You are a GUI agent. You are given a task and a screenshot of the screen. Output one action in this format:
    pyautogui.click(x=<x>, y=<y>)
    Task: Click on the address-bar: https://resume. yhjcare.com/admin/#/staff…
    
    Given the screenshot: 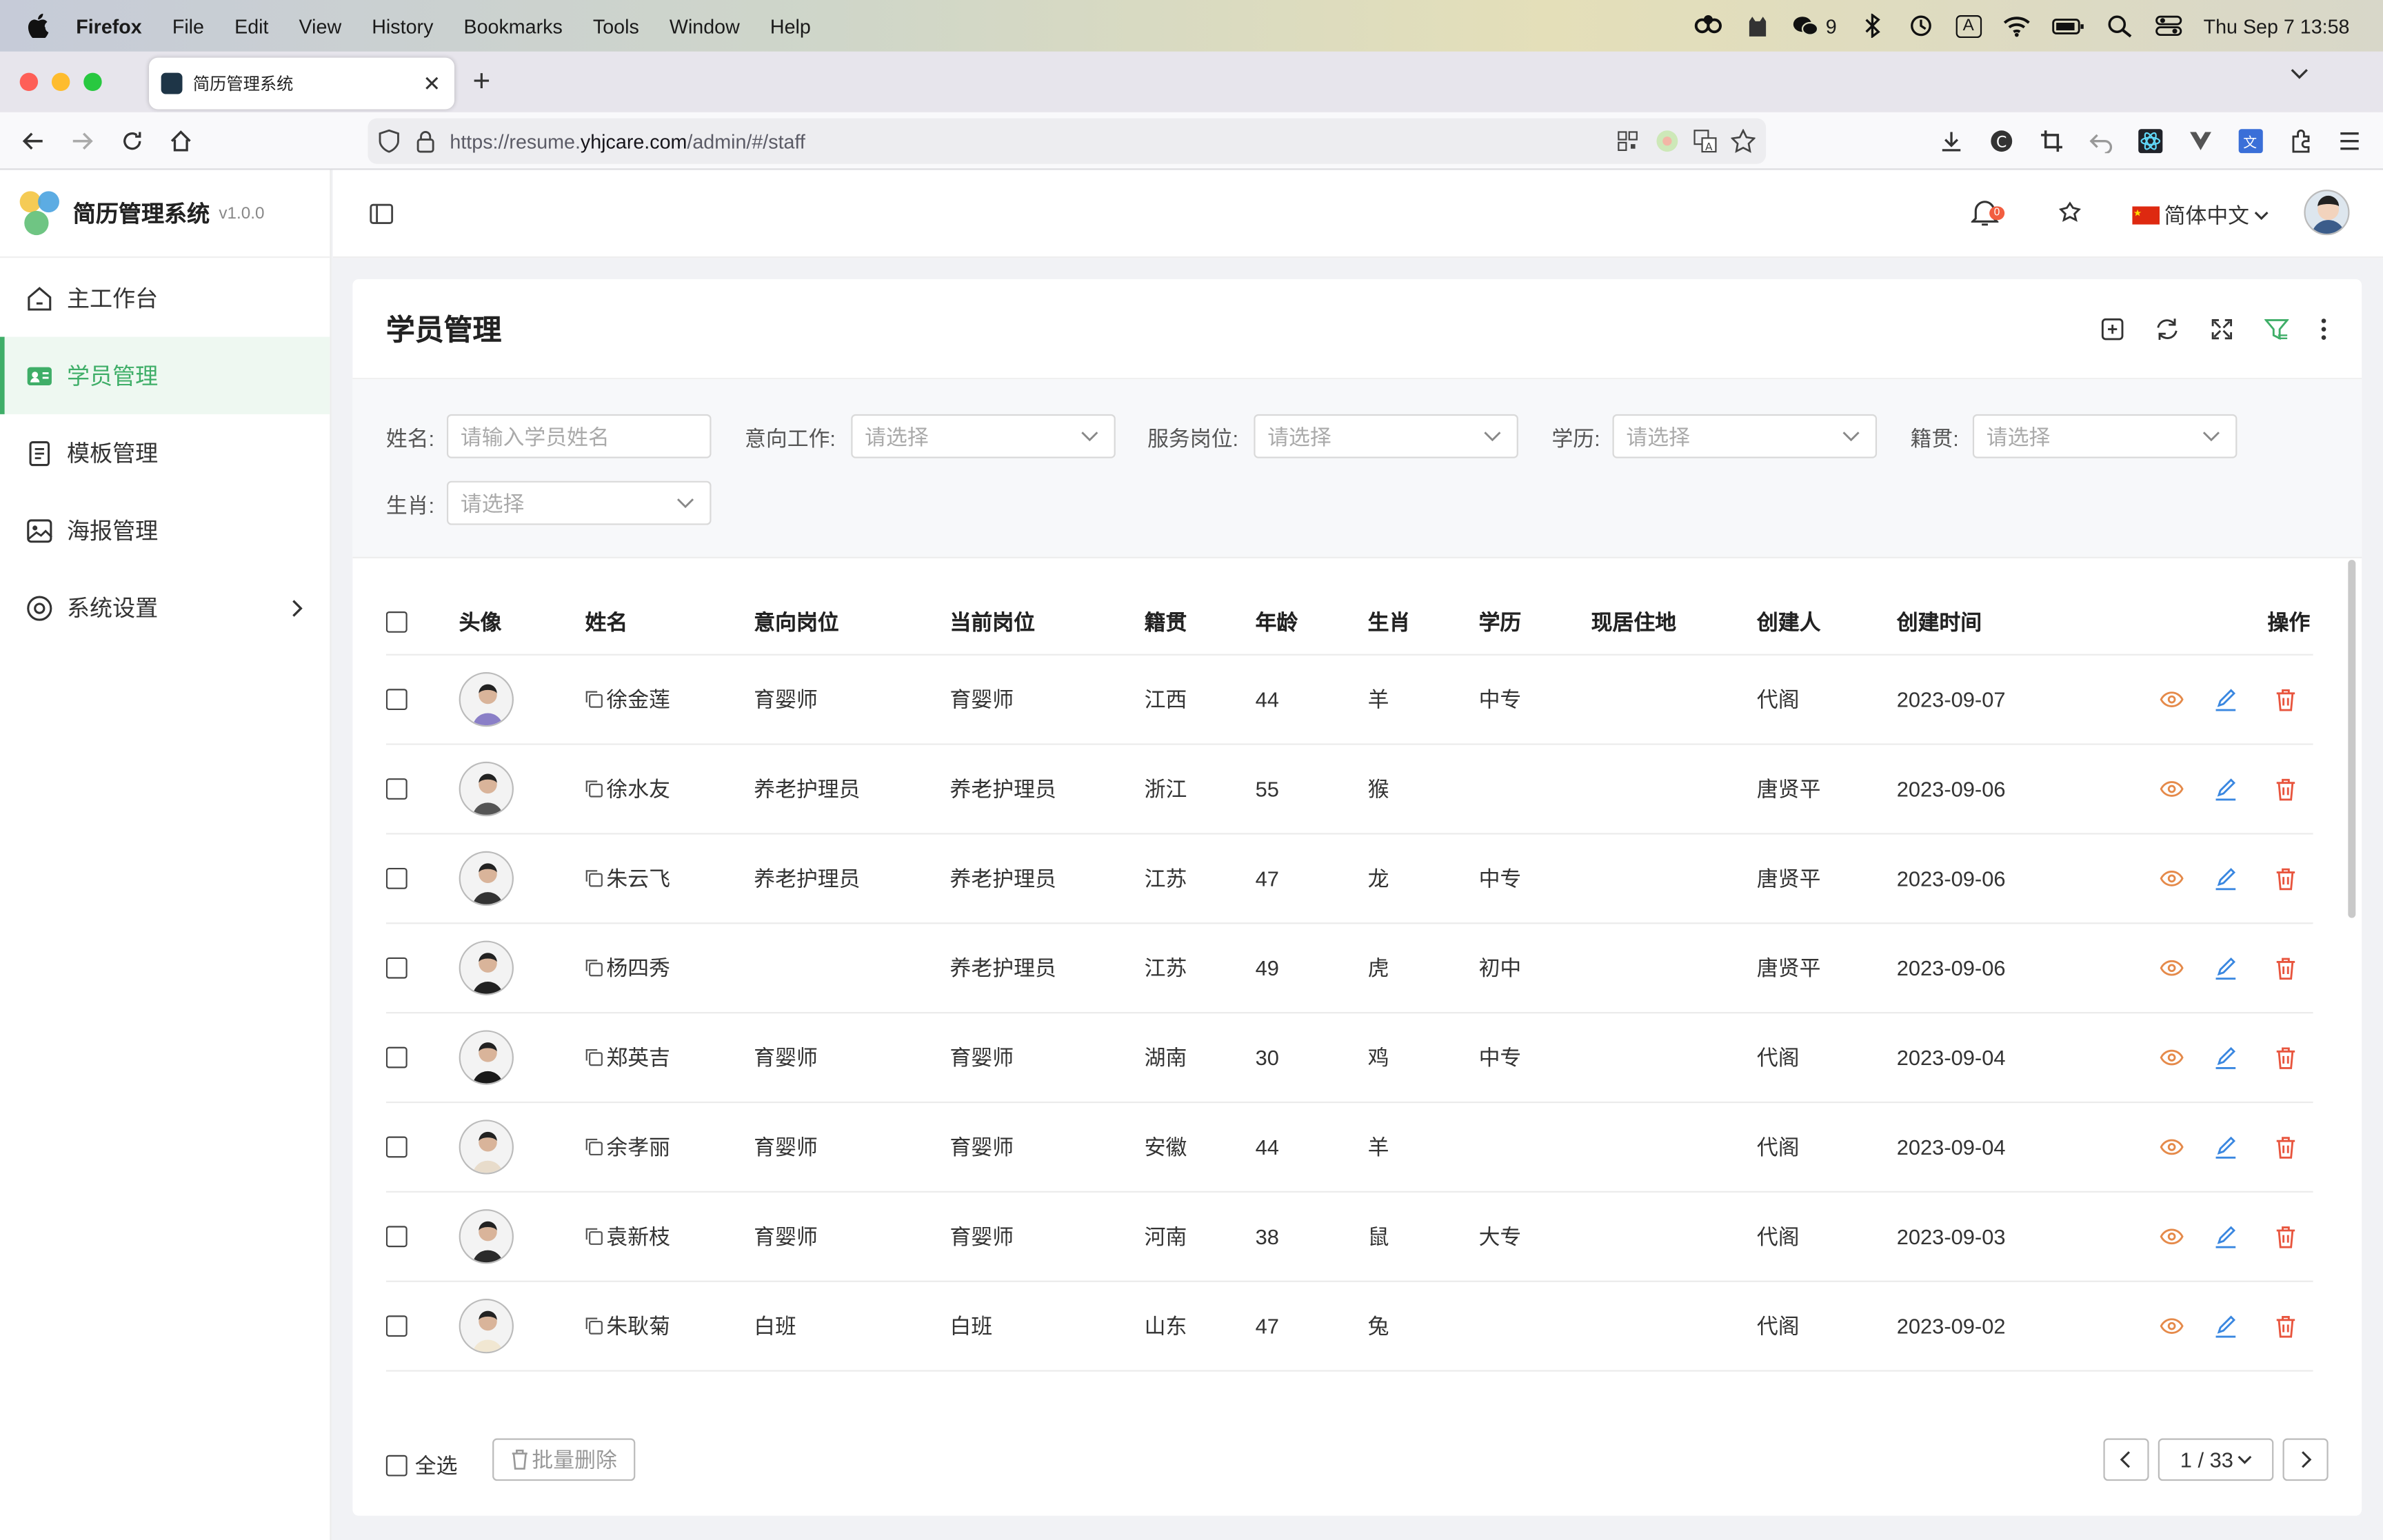 What is the action you would take?
    pyautogui.click(x=1067, y=141)
    